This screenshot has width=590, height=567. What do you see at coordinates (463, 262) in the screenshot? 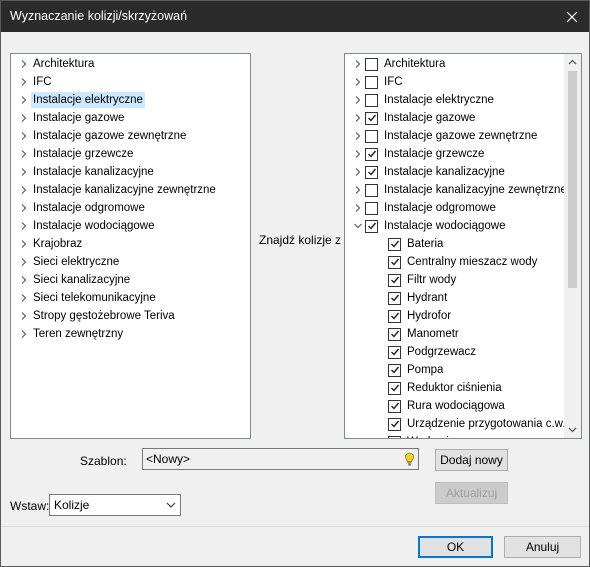
I see `tree-child-item: Centralny mieszacz wody` at bounding box center [463, 262].